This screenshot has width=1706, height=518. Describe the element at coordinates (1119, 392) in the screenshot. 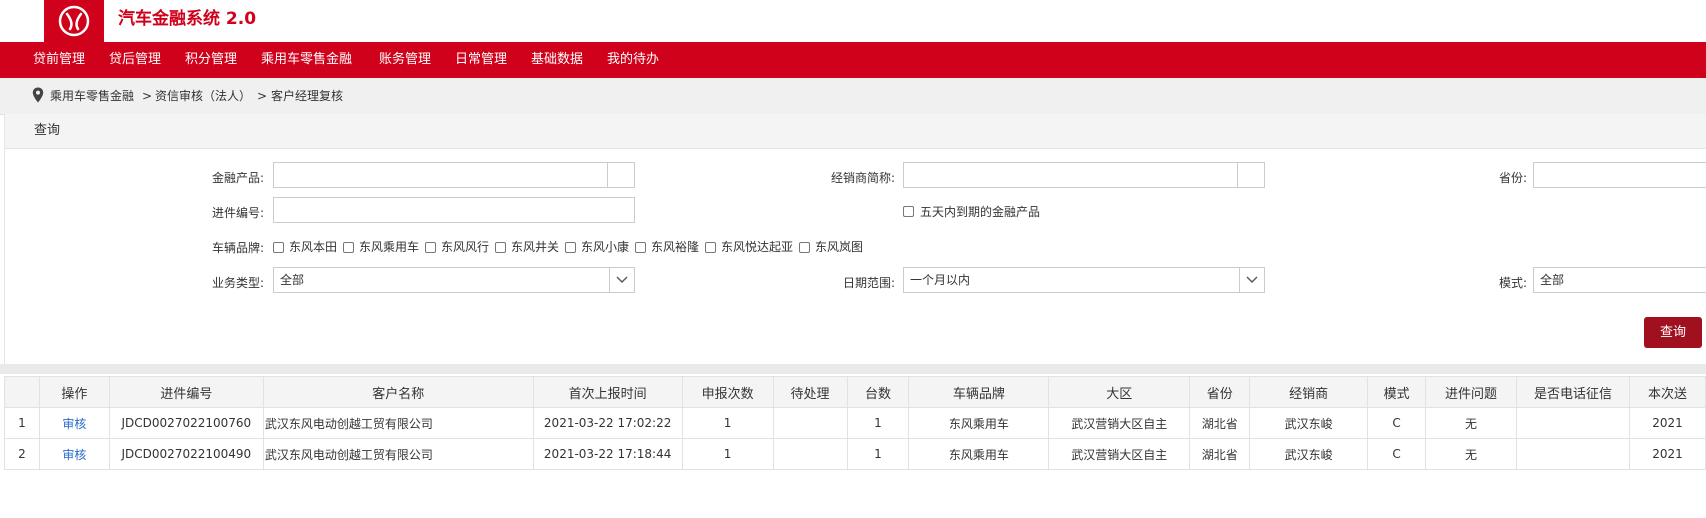

I see `col-header-region: 大区` at that location.